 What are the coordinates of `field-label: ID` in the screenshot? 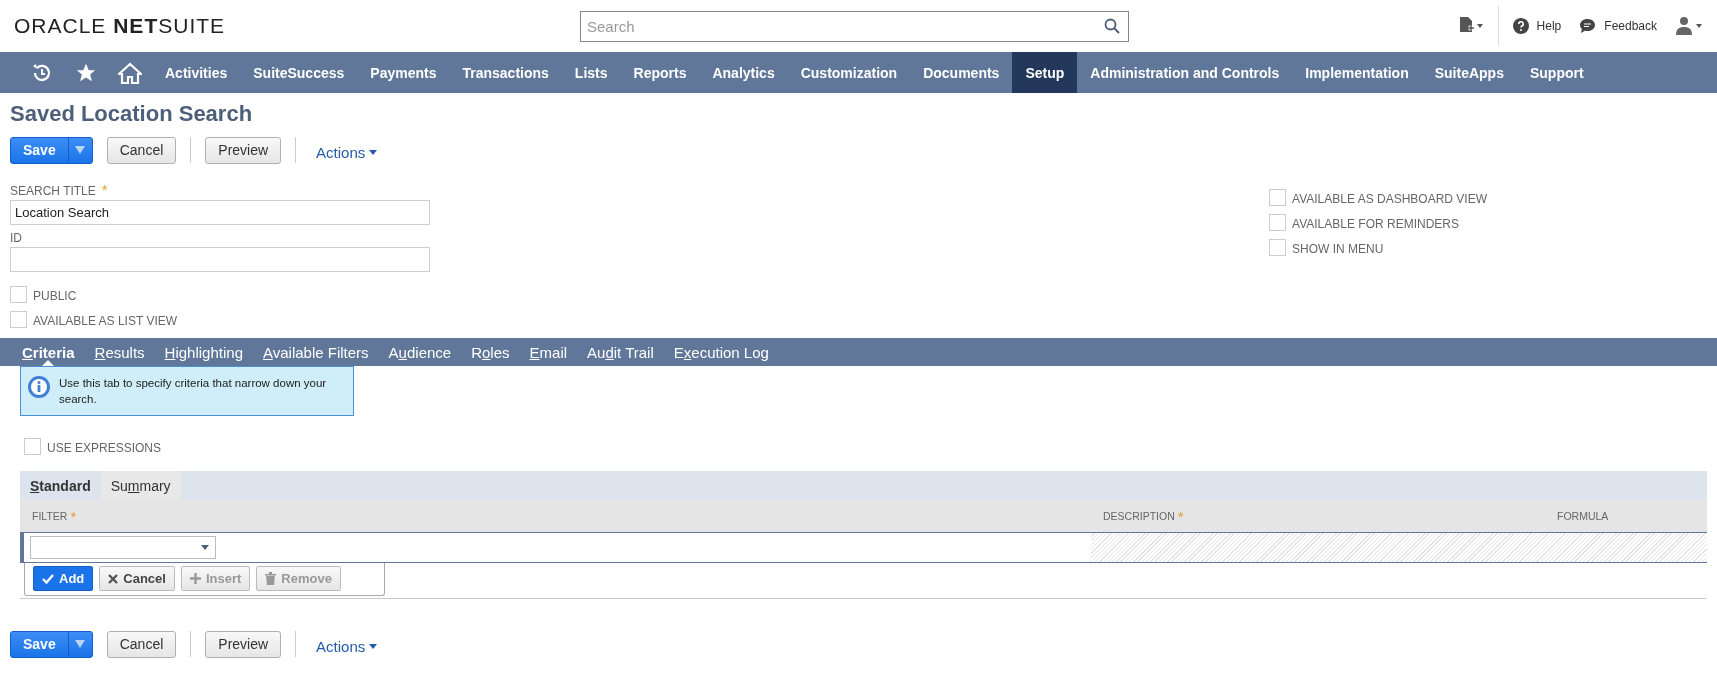 It's located at (16, 238).